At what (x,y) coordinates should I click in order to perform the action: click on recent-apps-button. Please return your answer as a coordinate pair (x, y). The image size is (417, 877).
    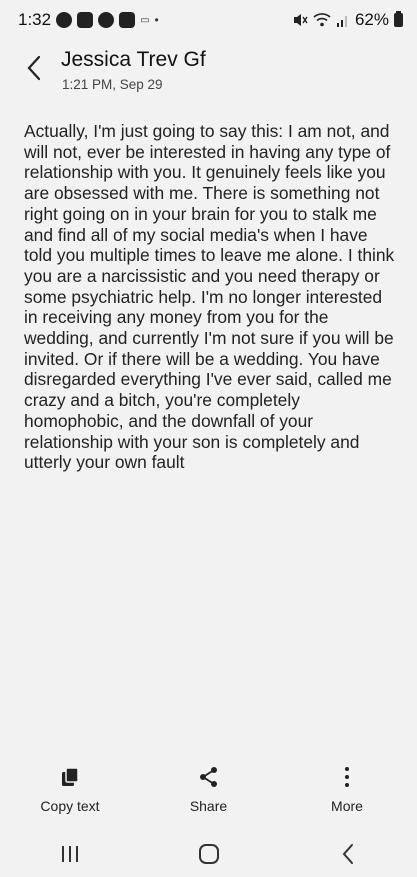
    Looking at the image, I should click on (70, 854).